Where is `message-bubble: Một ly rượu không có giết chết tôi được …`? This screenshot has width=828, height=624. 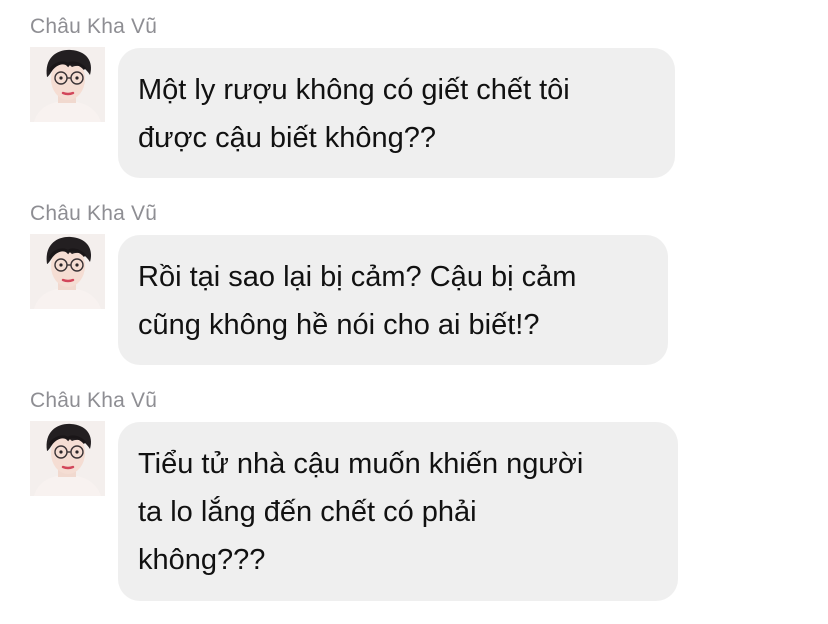 message-bubble: Một ly rượu không có giết chết tôi được … is located at coordinates (396, 113).